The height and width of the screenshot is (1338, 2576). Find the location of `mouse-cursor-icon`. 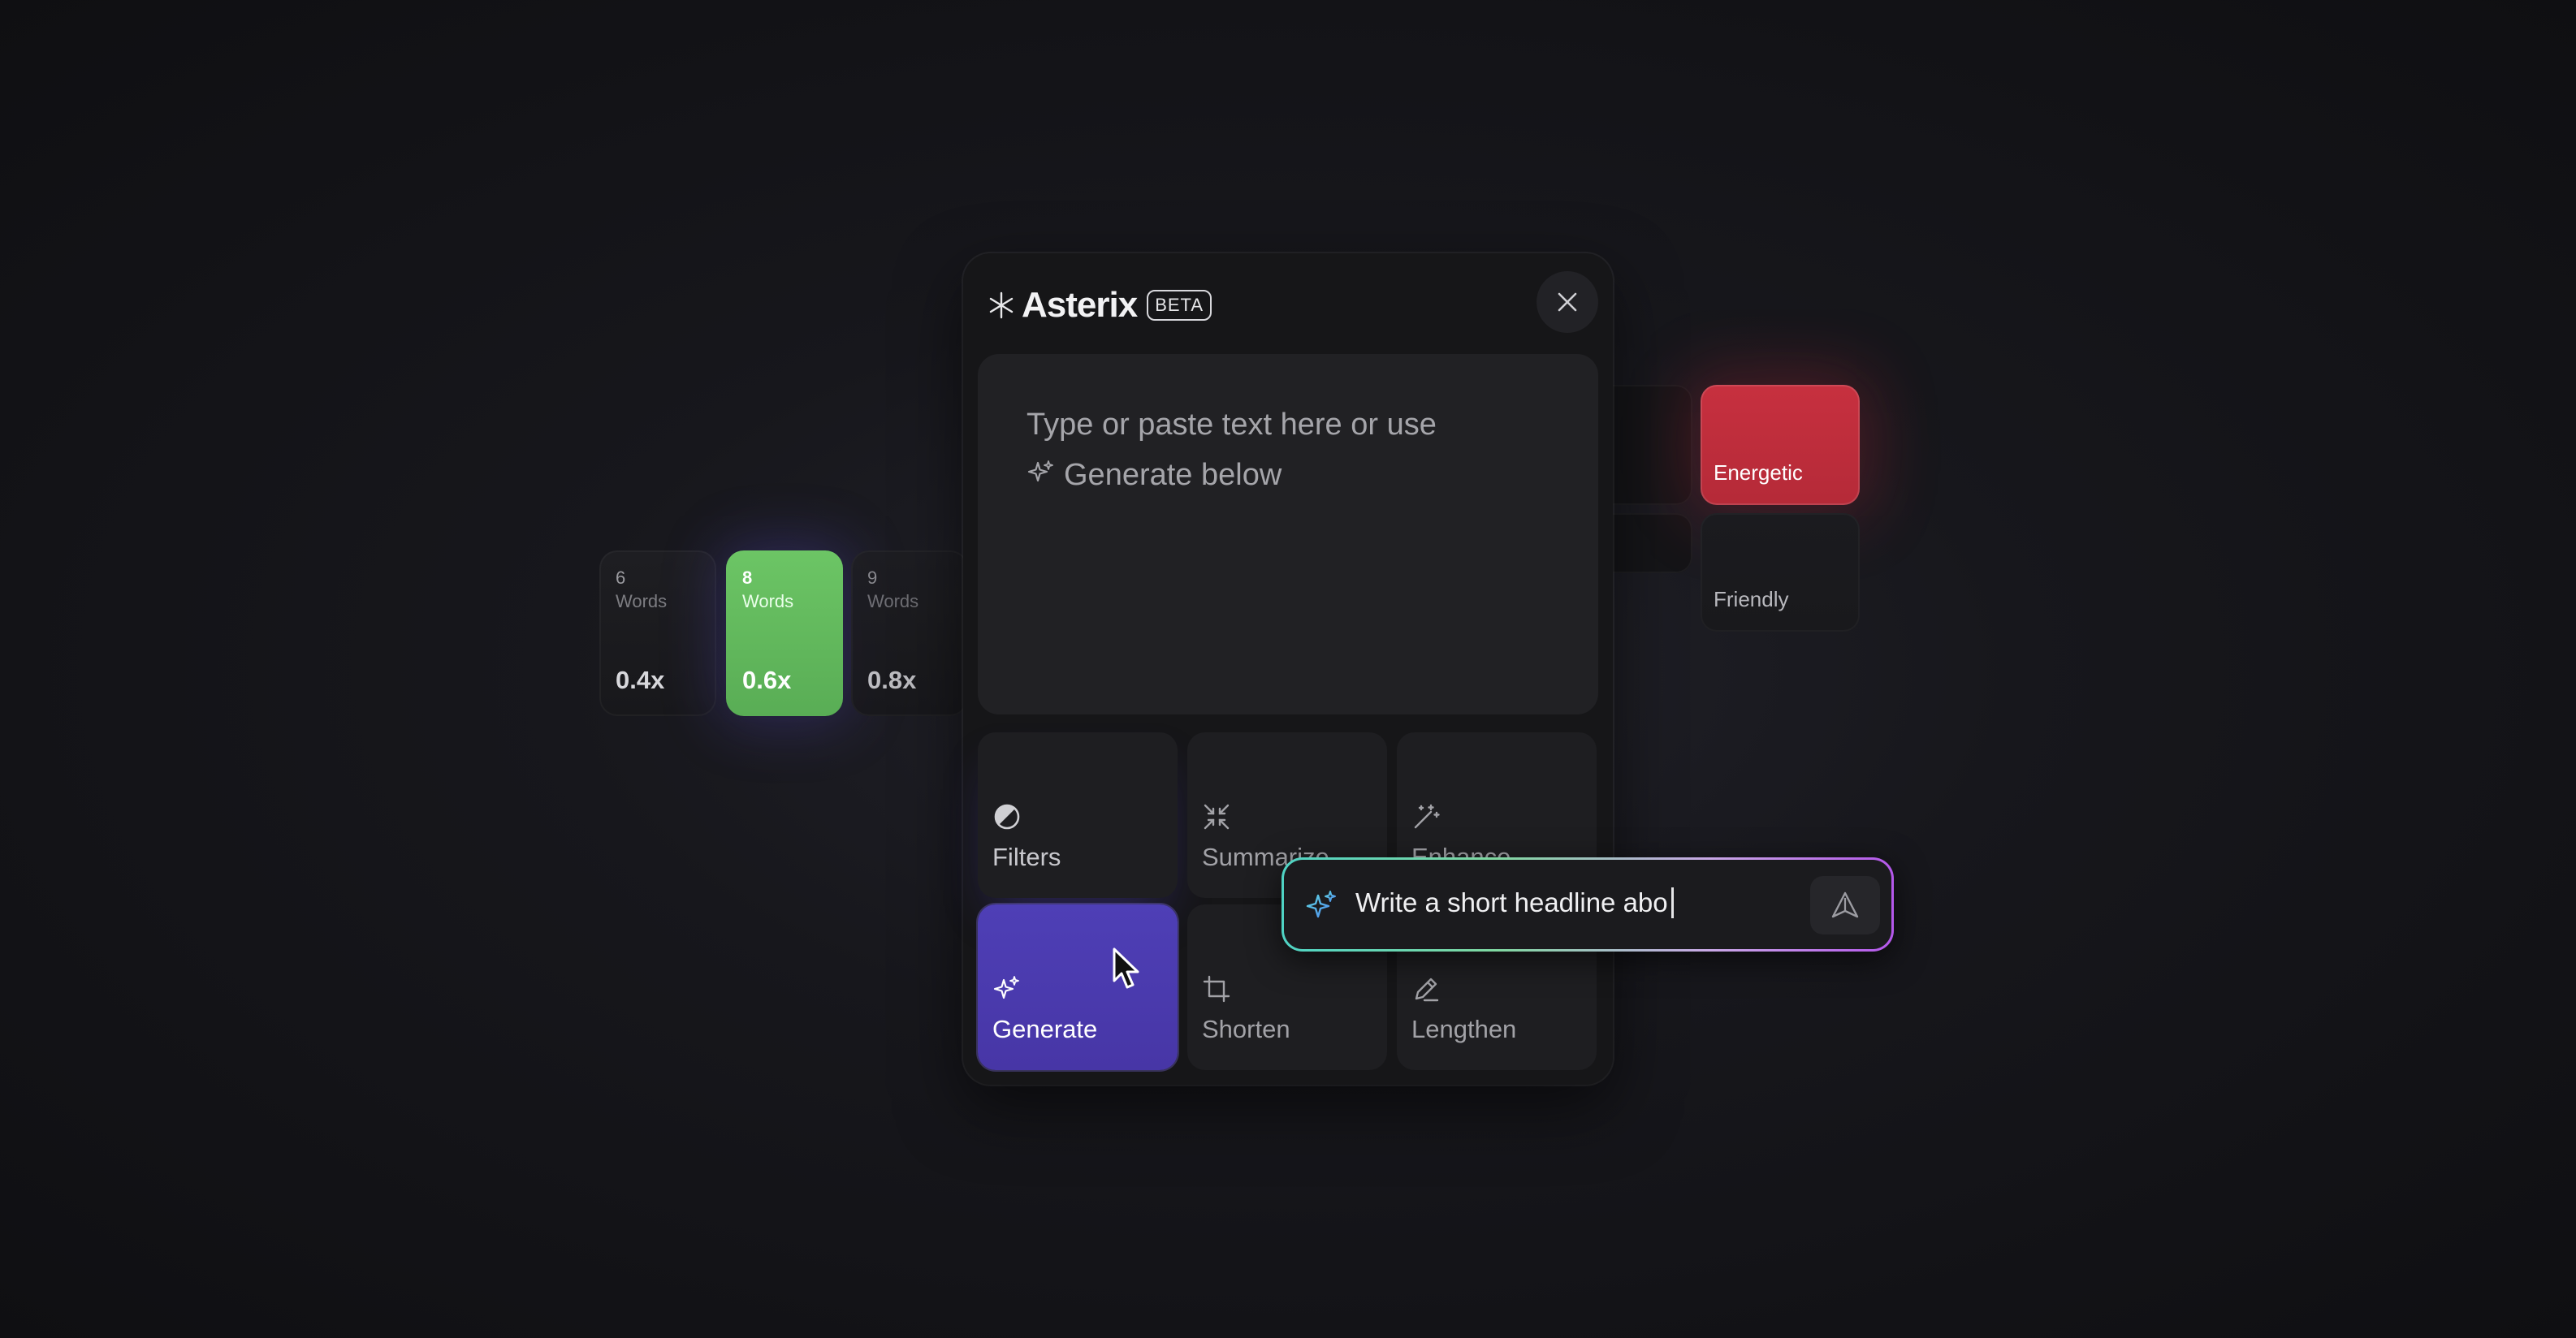

mouse-cursor-icon is located at coordinates (1126, 968).